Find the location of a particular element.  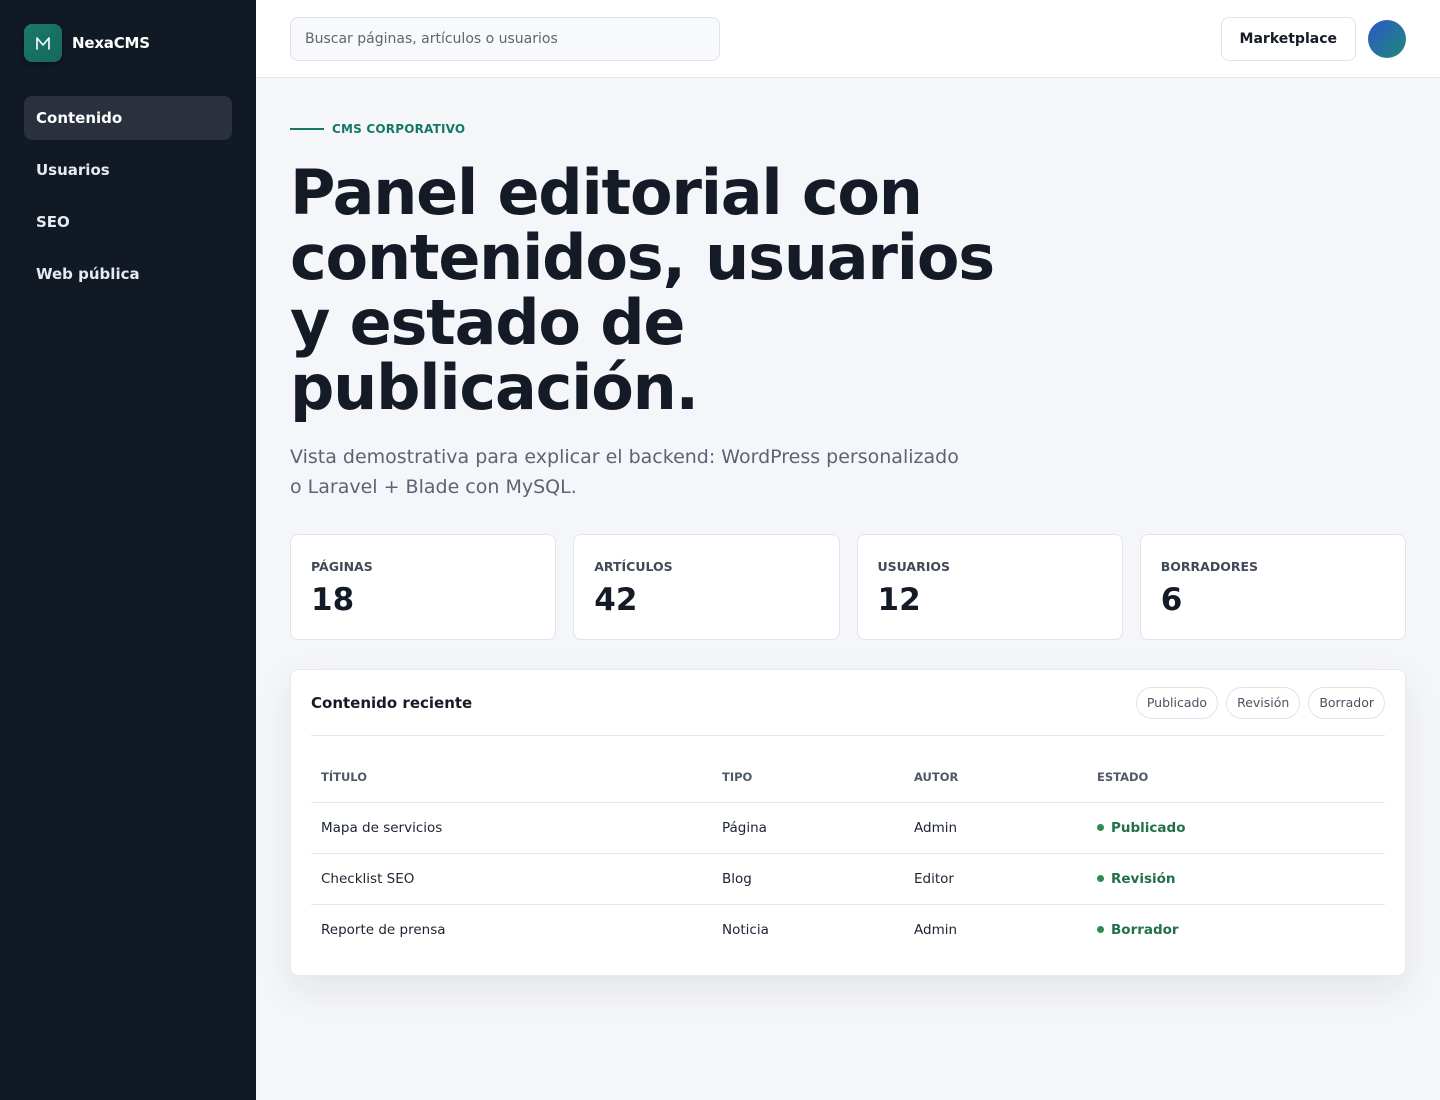

status-badge: Borrador is located at coordinates (1236, 930).